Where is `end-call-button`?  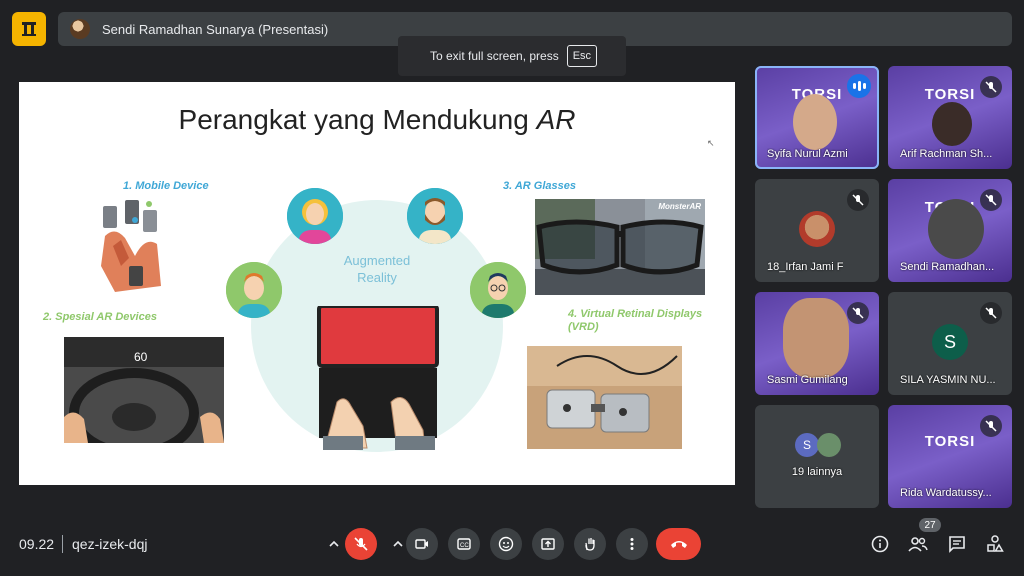
end-call-button is located at coordinates (678, 544).